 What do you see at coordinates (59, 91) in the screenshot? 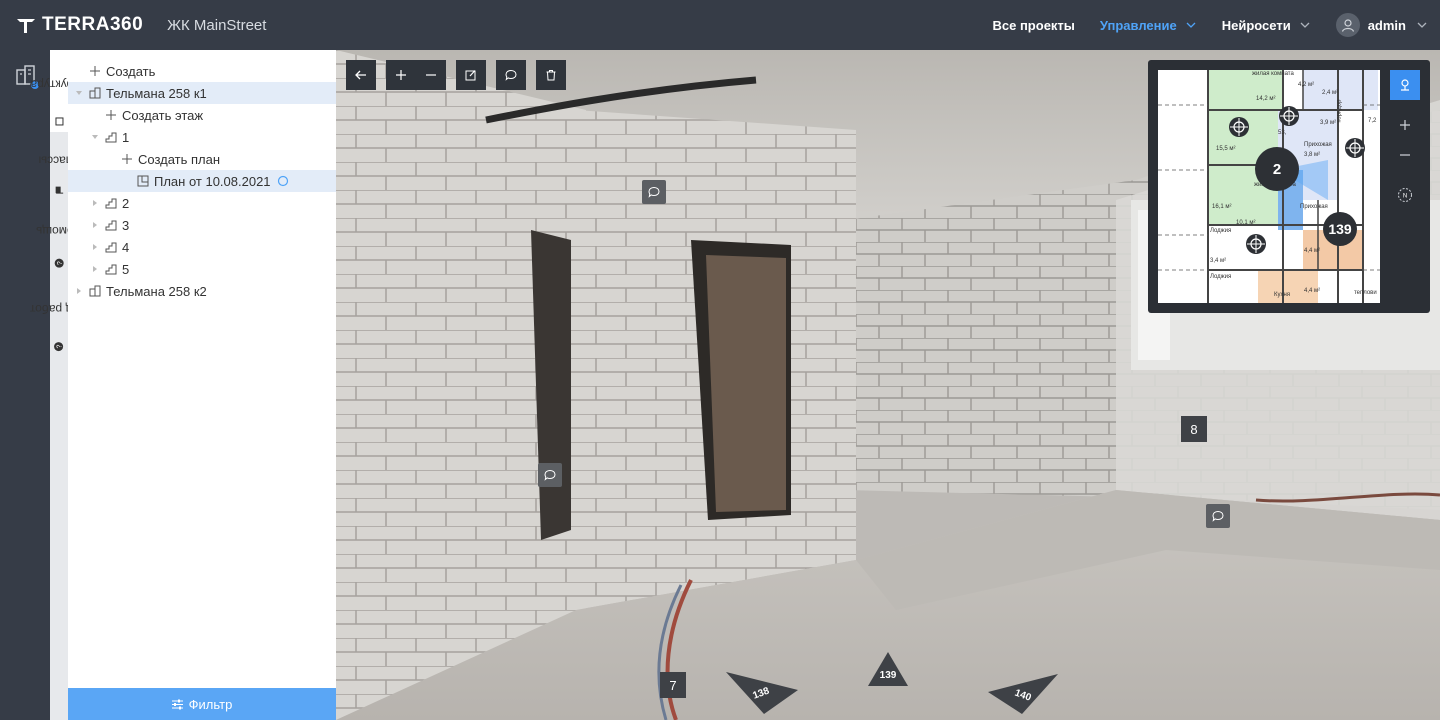
I see `tab-structure: Структура` at bounding box center [59, 91].